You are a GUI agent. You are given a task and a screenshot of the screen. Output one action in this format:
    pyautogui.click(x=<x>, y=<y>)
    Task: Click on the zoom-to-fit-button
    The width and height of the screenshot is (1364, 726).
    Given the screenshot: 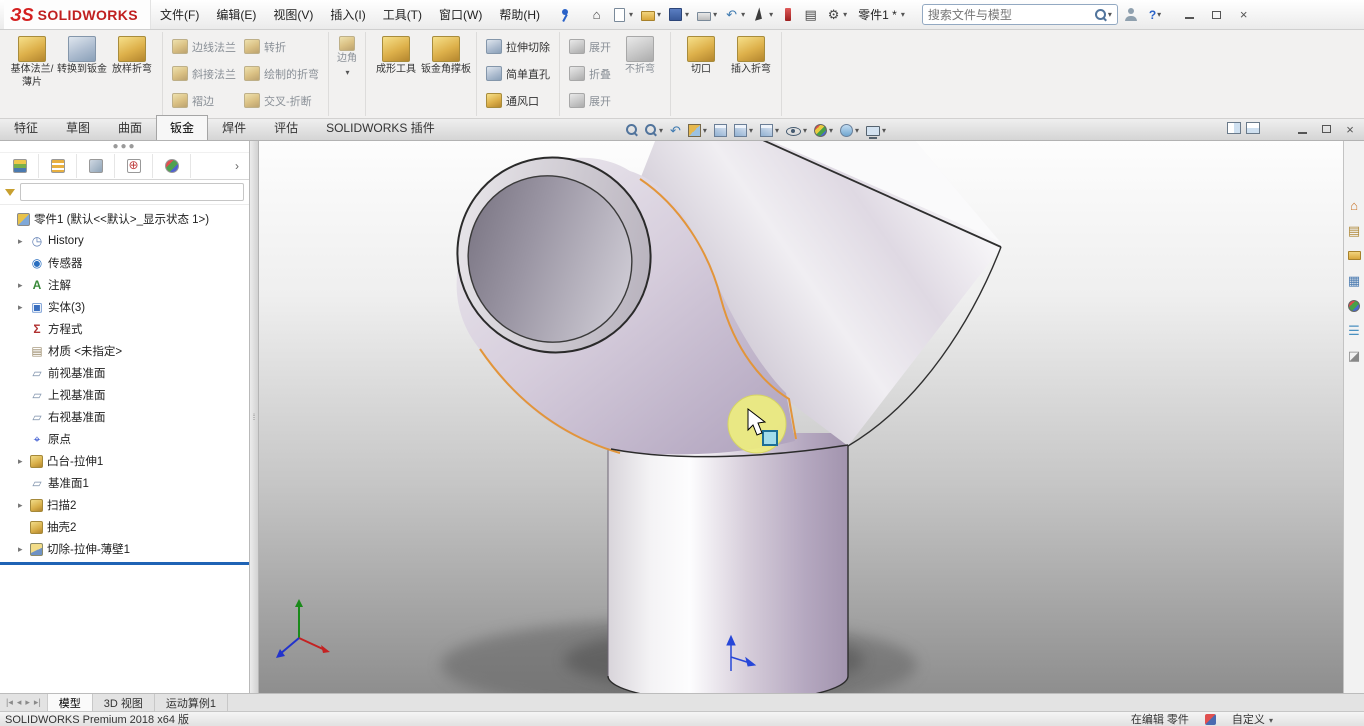 What is the action you would take?
    pyautogui.click(x=632, y=130)
    